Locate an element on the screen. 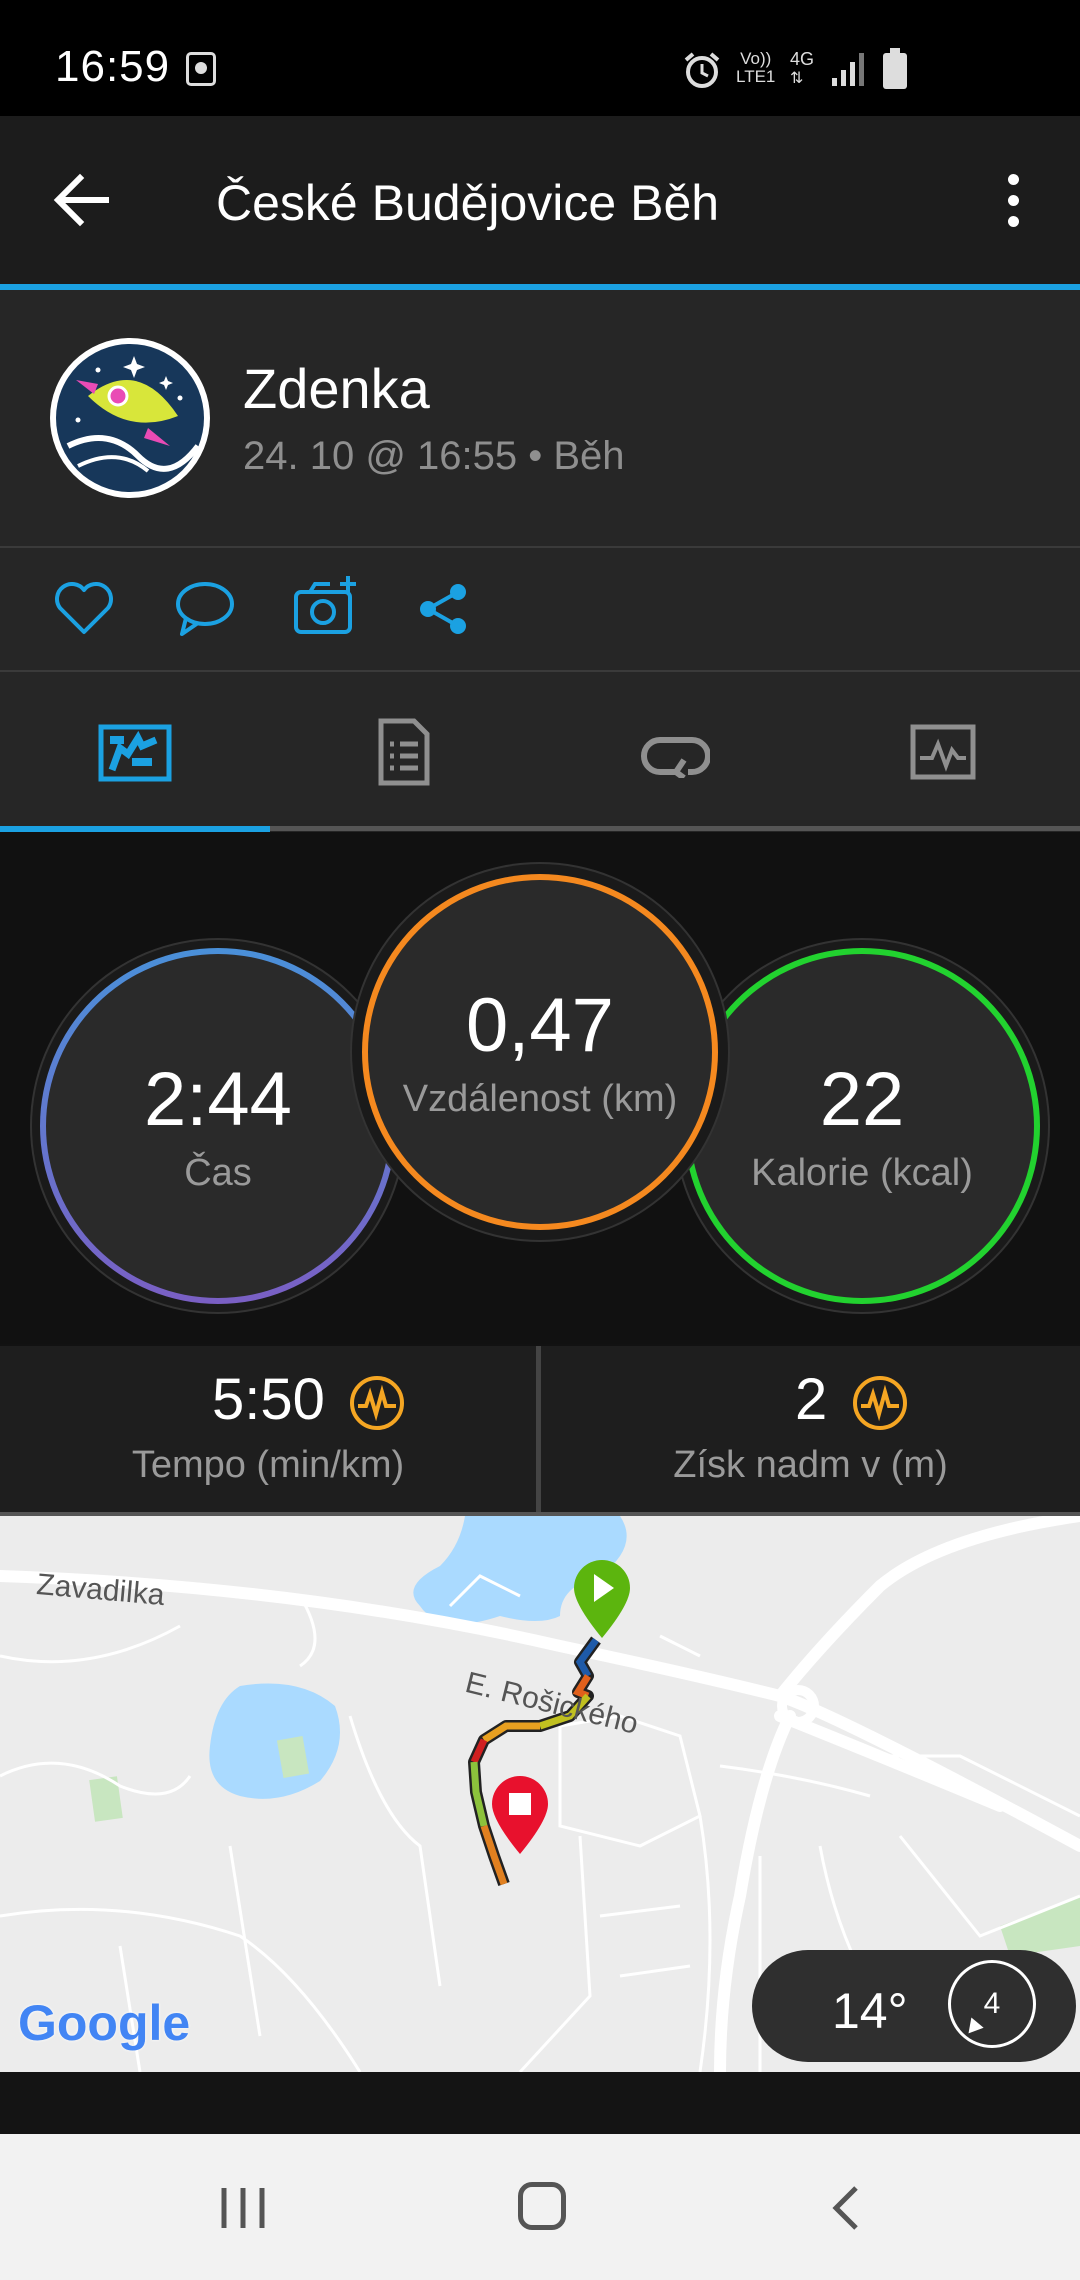 Image resolution: width=1080 pixels, height=2280 pixels. status-bar: 16:59 Vo)) LTE1 4G ⇅ is located at coordinates (540, 58).